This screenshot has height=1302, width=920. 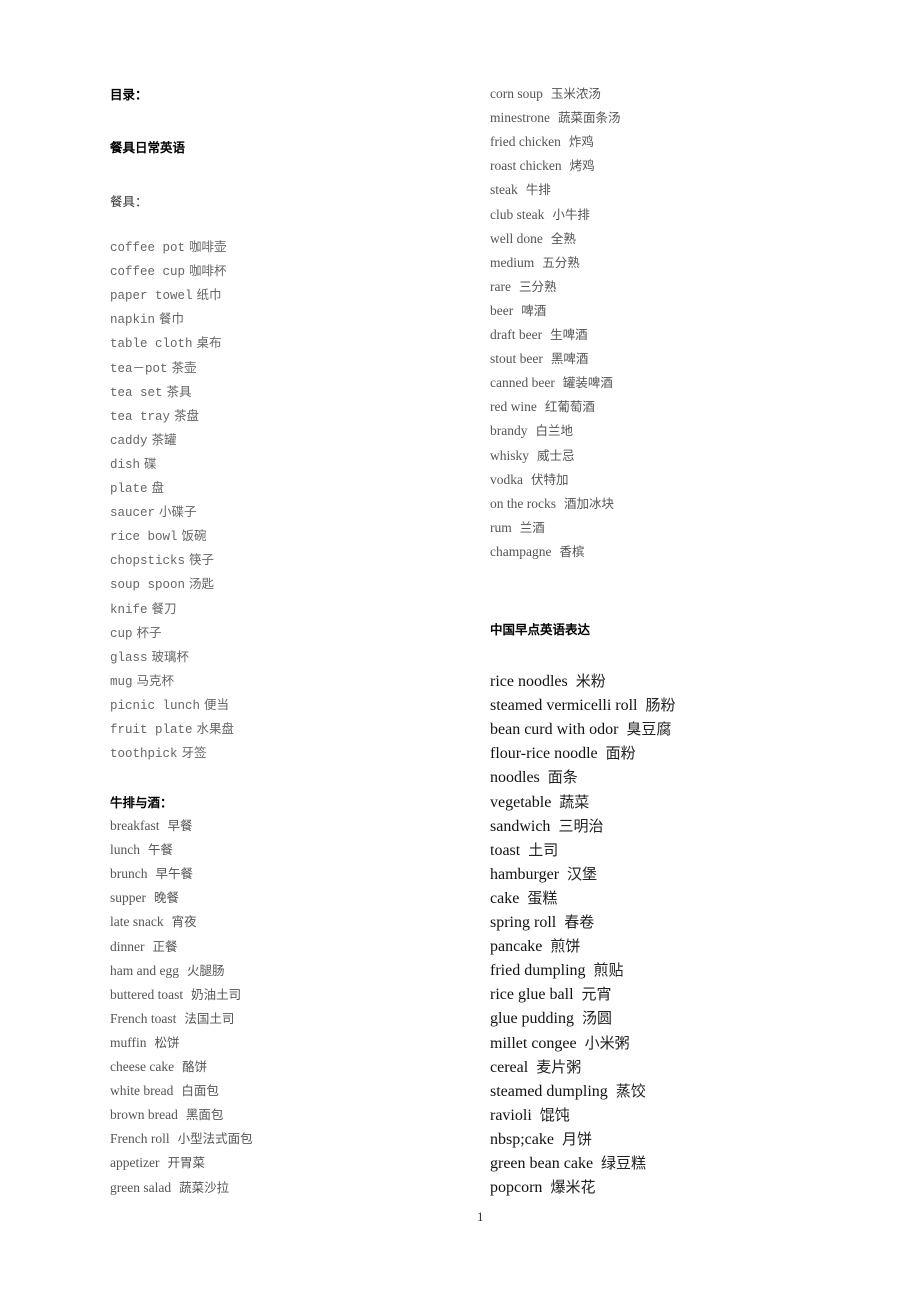 I want to click on english-term: cake, so click(x=505, y=898).